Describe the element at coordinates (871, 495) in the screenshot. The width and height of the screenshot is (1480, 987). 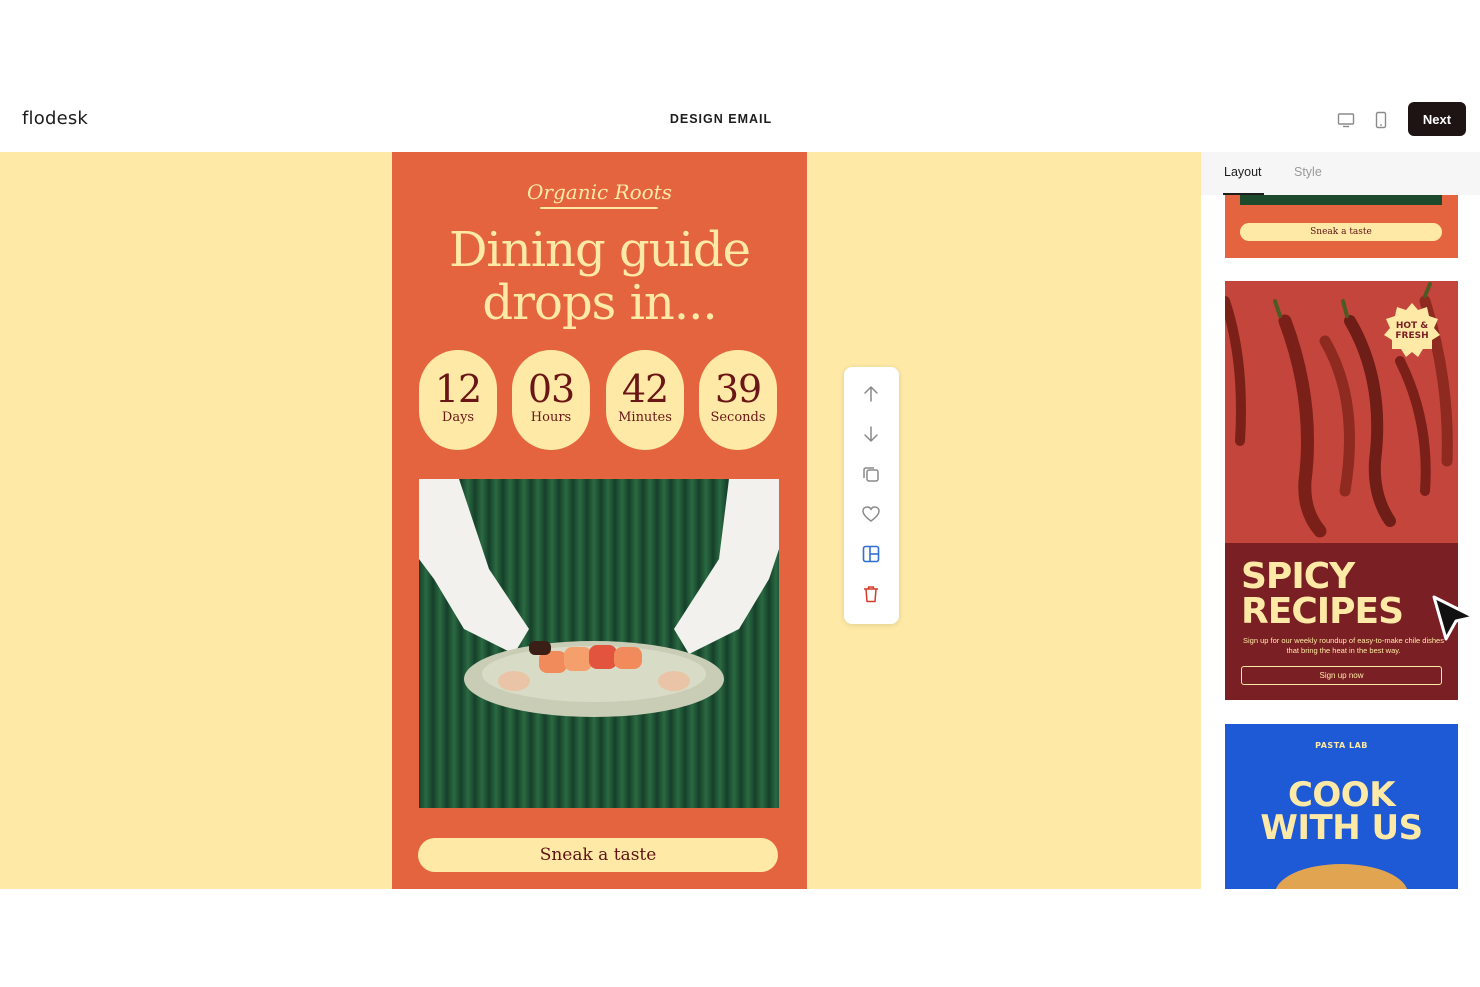
I see `block-toolbar` at that location.